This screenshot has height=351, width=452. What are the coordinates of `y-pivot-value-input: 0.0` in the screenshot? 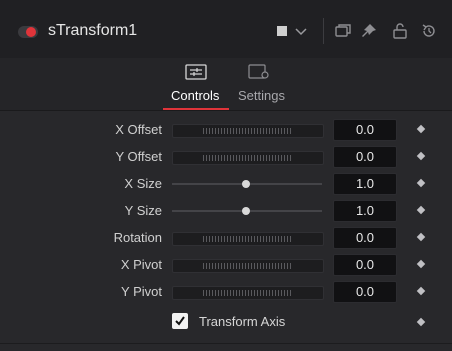 It's located at (365, 292).